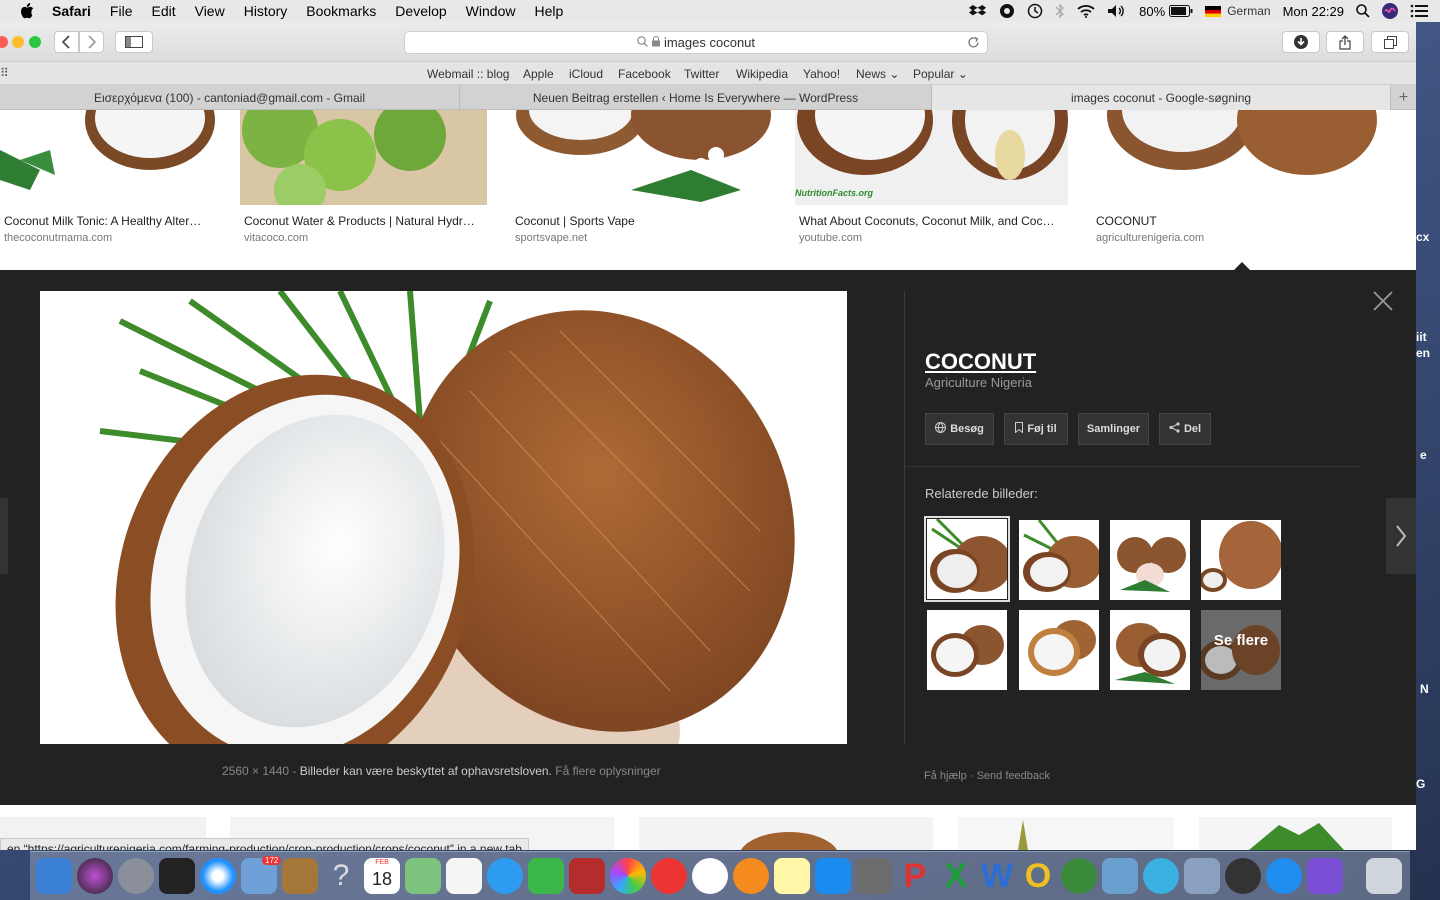 The image size is (1440, 900). I want to click on menu-help: Help, so click(548, 11).